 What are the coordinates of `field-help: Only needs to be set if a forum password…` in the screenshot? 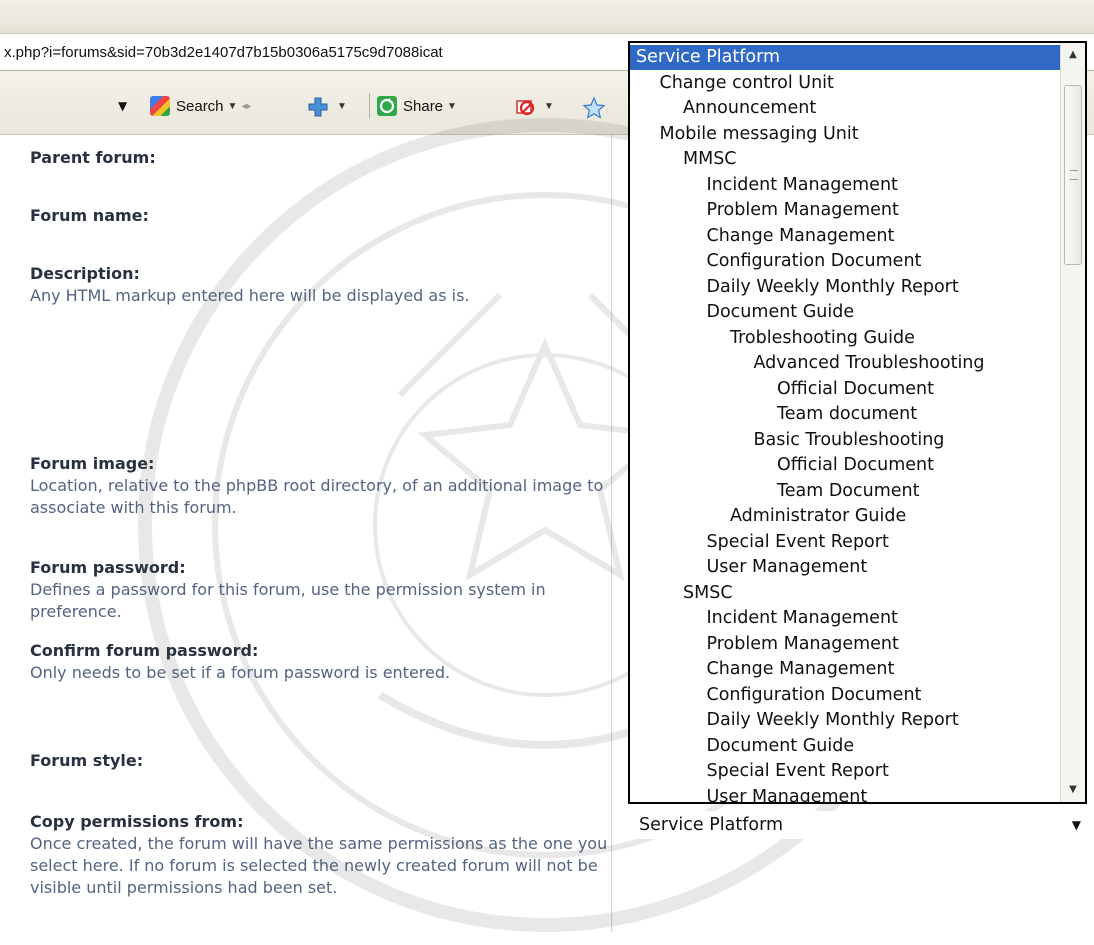 It's located at (240, 672).